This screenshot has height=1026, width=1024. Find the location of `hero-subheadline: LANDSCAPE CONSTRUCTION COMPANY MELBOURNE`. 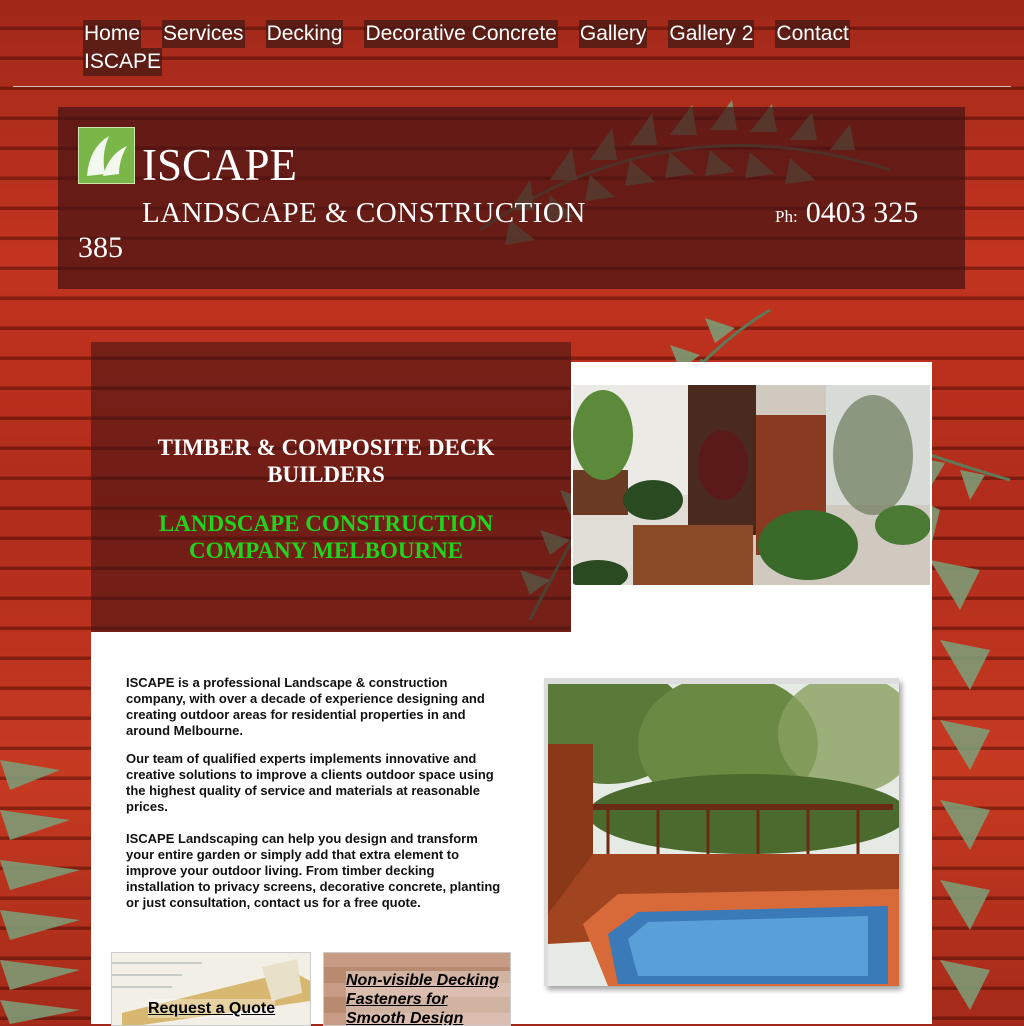

hero-subheadline: LANDSCAPE CONSTRUCTION COMPANY MELBOURNE is located at coordinates (326, 537).